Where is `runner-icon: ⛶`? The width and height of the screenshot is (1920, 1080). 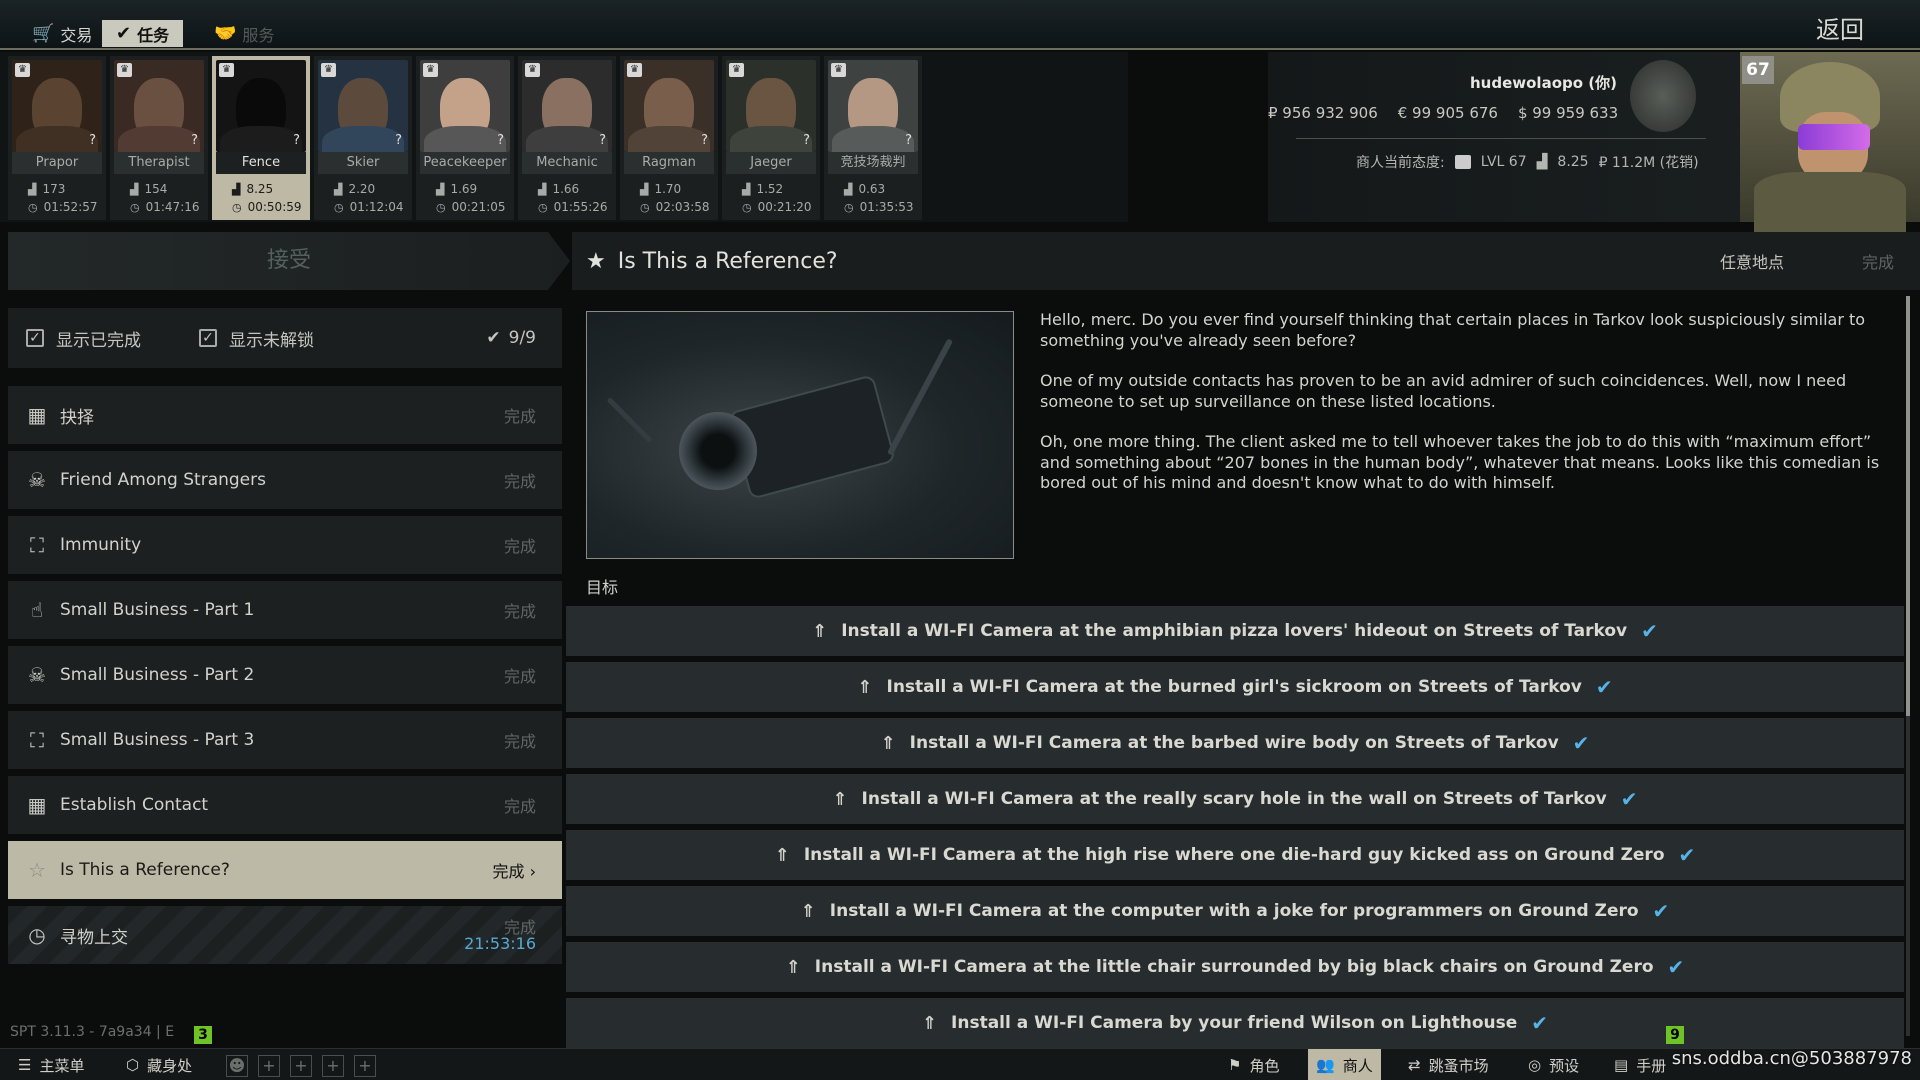 runner-icon: ⛶ is located at coordinates (37, 545).